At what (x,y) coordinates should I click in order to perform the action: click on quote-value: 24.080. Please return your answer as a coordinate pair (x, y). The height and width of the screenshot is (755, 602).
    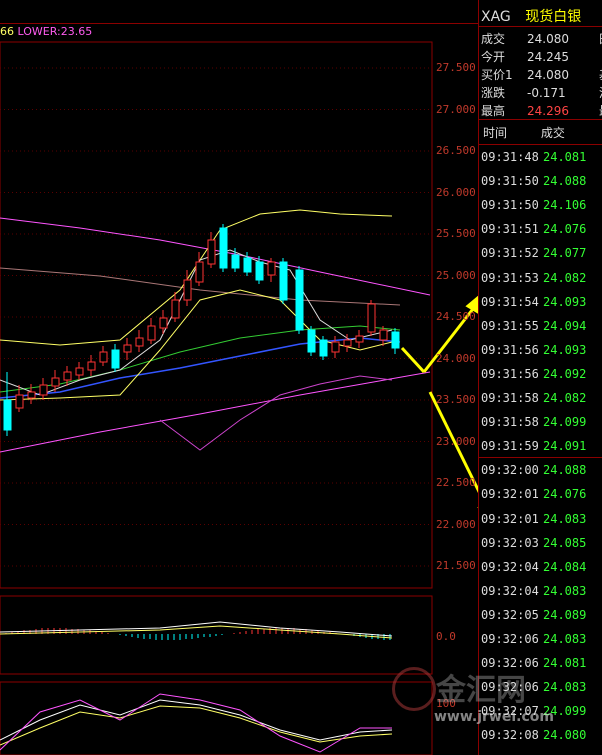
    Looking at the image, I should click on (548, 75).